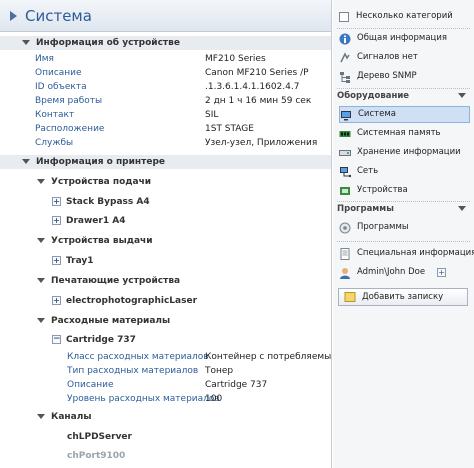  I want to click on prop-key: Время работы, so click(69, 101).